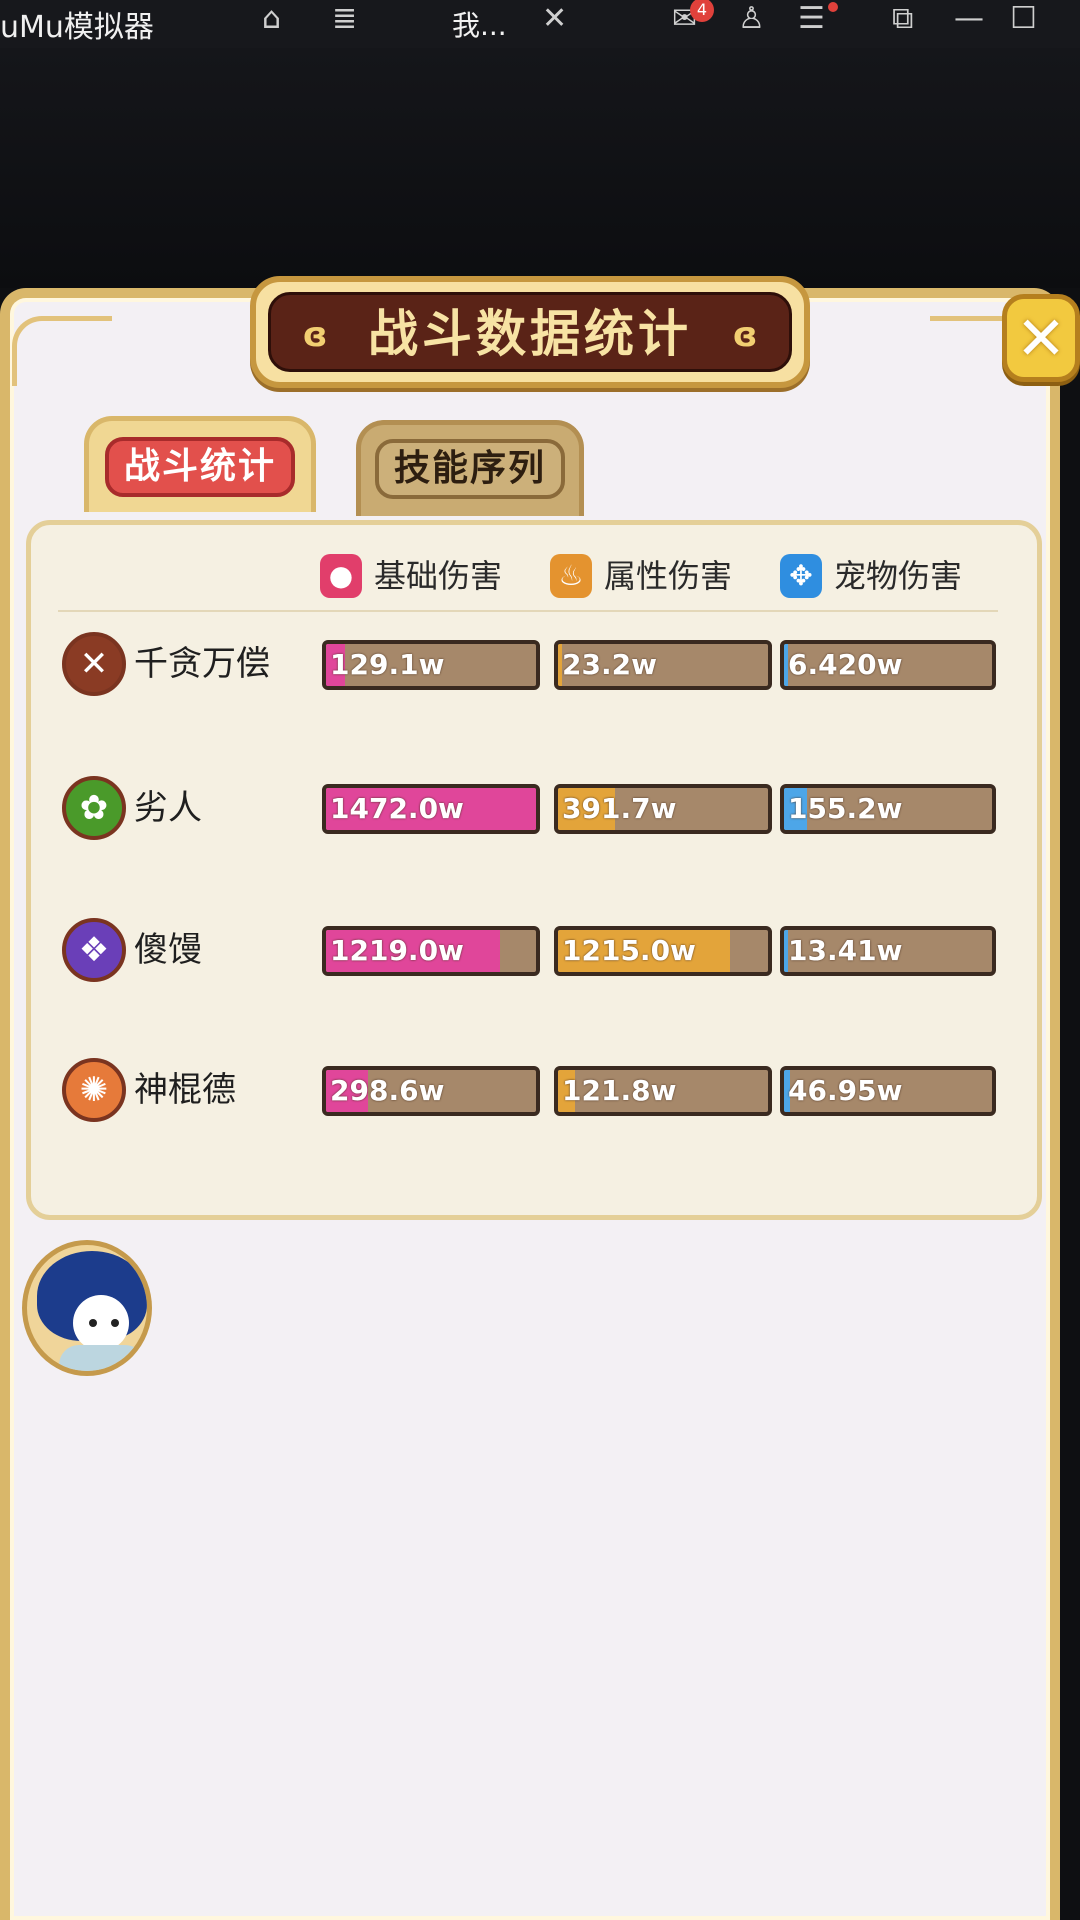  I want to click on menu-icon: ☰, so click(811, 19).